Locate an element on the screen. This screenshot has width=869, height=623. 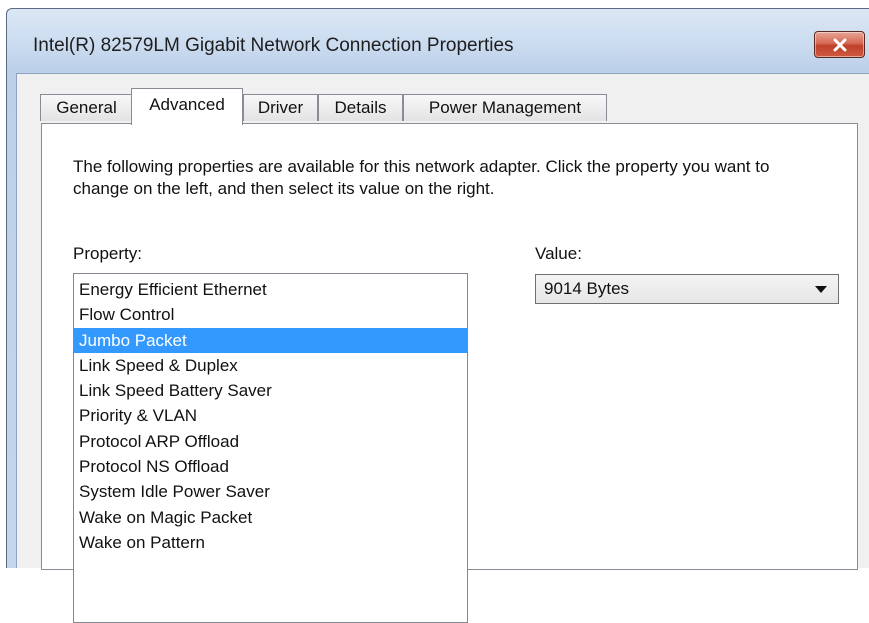
value-label: Value: is located at coordinates (558, 253).